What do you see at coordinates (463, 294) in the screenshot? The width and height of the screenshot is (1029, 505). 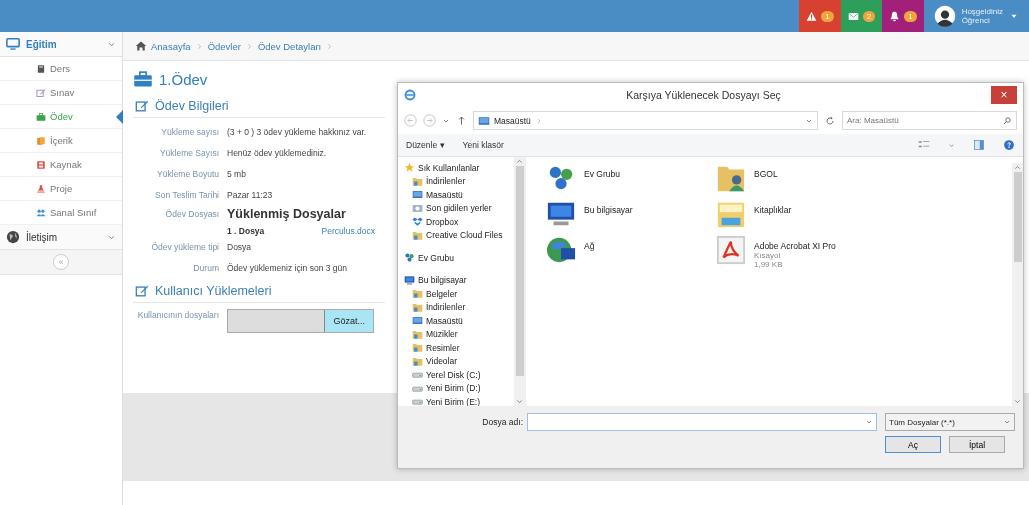 I see `tree-item: Belgeler` at bounding box center [463, 294].